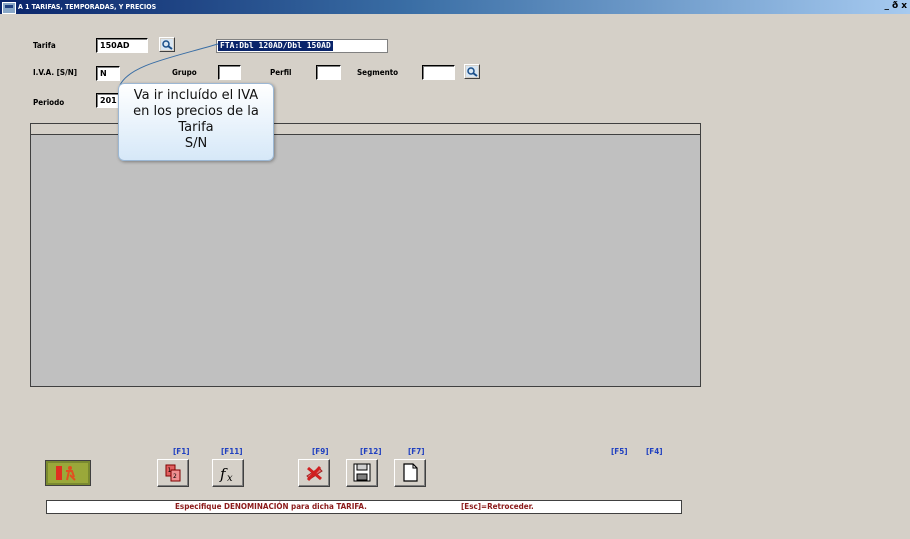 The image size is (910, 539). I want to click on f1-key-label: [F1], so click(181, 451).